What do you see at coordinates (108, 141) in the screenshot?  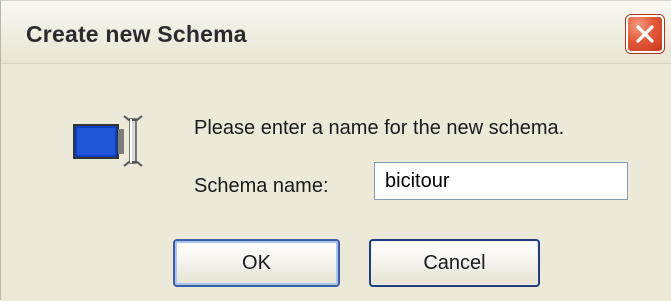 I see `schema-rename-icon` at bounding box center [108, 141].